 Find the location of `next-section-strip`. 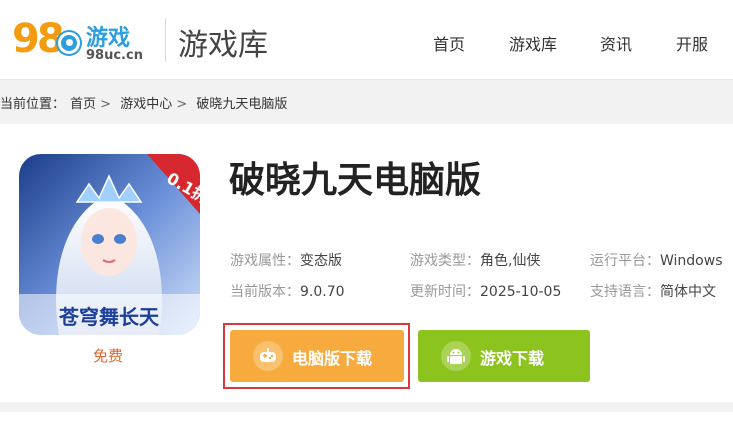

next-section-strip is located at coordinates (366, 426).